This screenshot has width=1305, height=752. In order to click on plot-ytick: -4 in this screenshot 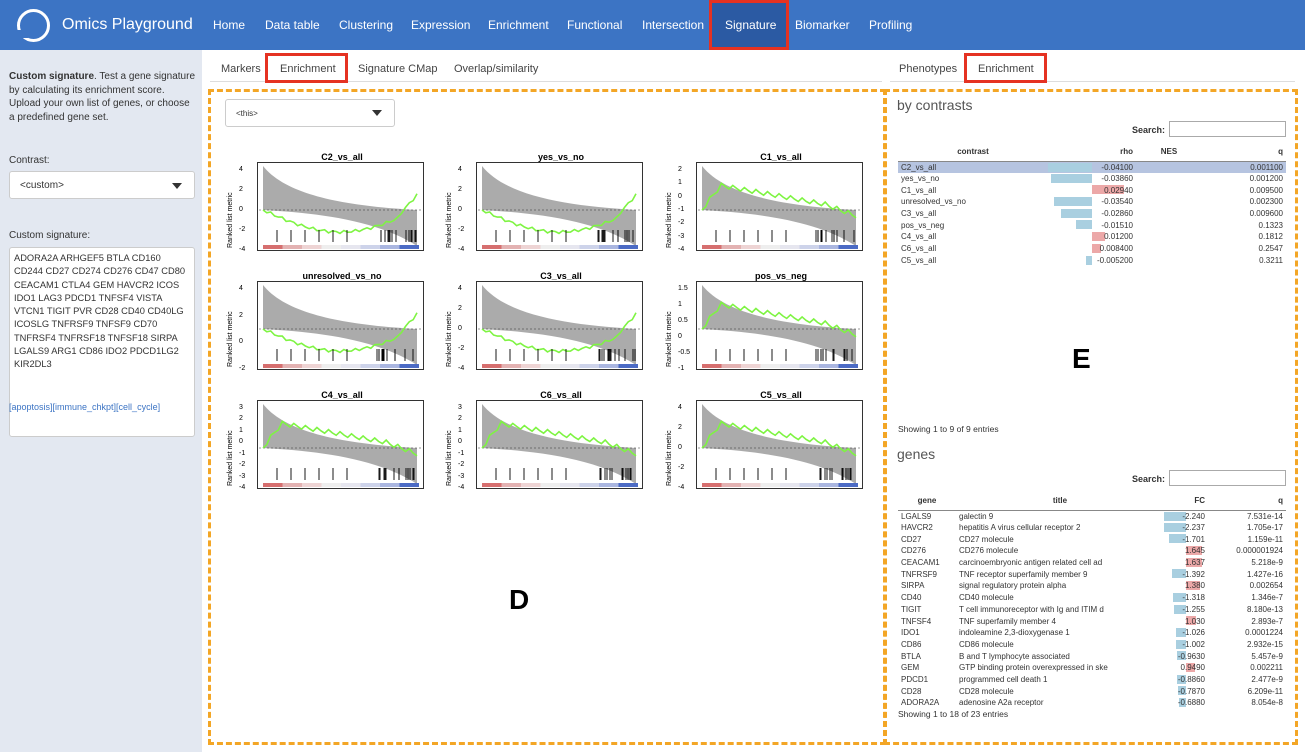, I will do `click(681, 487)`.